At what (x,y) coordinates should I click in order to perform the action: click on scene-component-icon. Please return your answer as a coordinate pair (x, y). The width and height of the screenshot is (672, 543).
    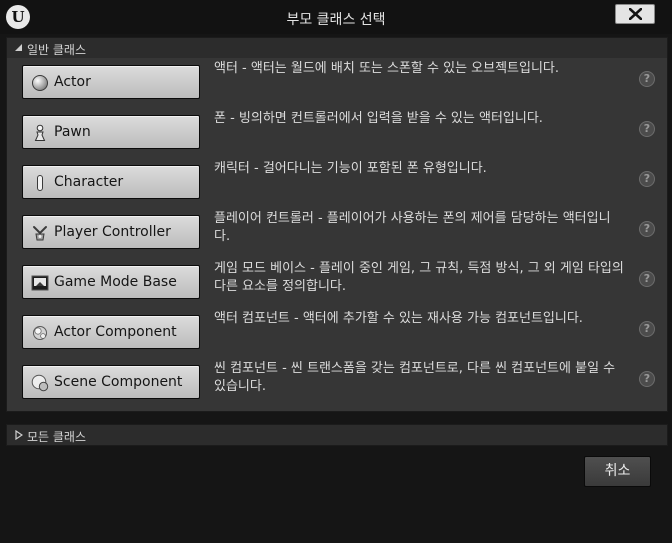
    Looking at the image, I should click on (40, 383).